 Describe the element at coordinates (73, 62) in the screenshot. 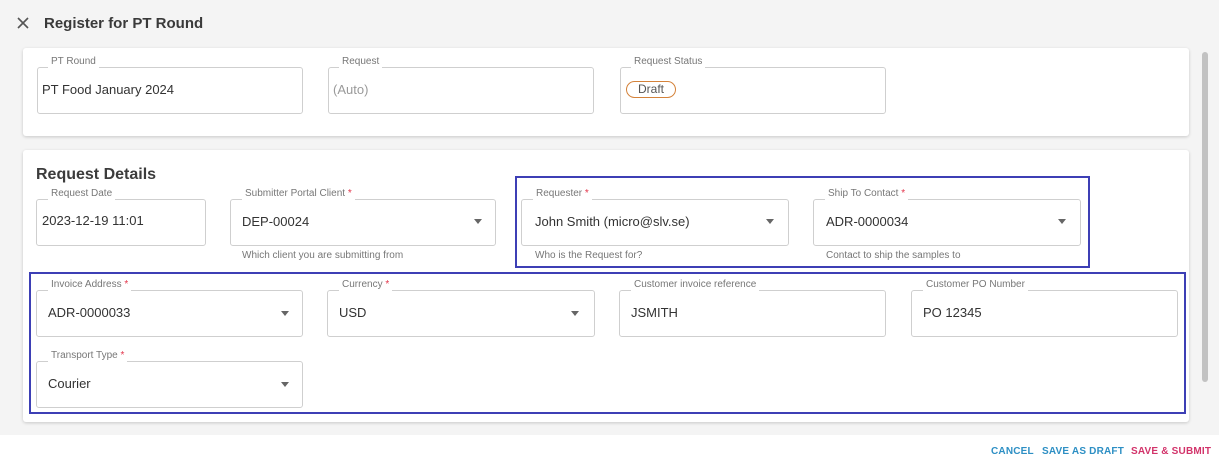

I see `pt-round-label: PT Round` at that location.